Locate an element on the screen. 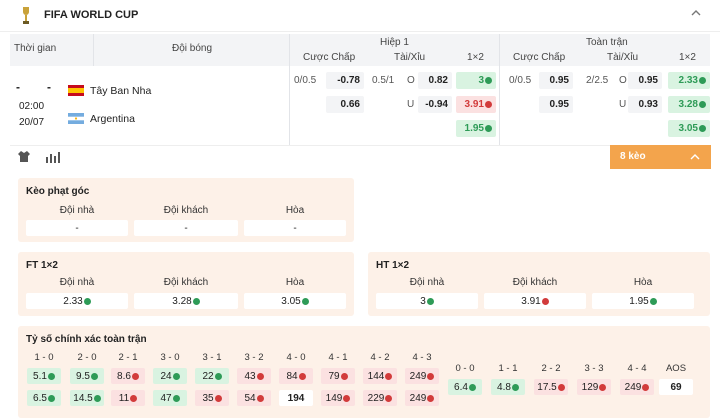  score-odds: 194 is located at coordinates (296, 398).